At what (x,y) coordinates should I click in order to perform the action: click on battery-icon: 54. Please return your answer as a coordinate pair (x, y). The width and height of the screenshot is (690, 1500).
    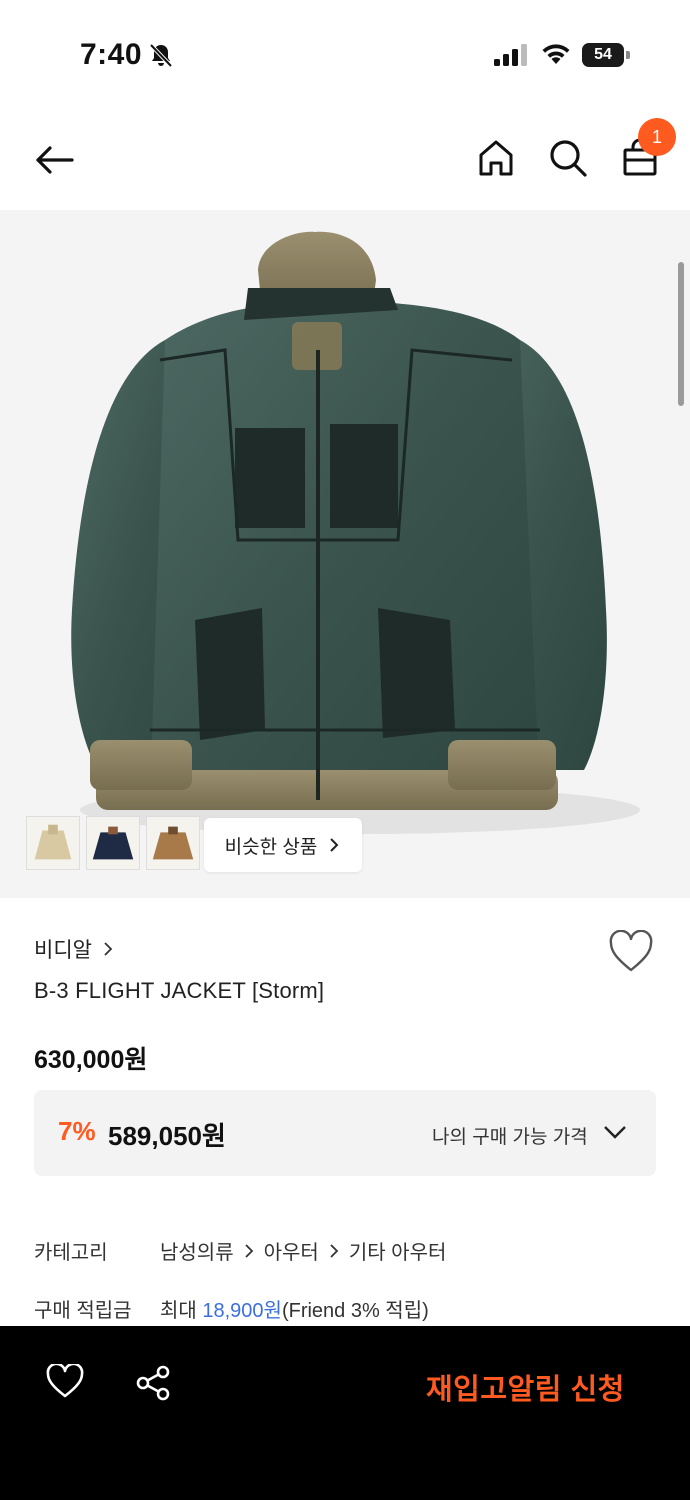
    Looking at the image, I should click on (606, 55).